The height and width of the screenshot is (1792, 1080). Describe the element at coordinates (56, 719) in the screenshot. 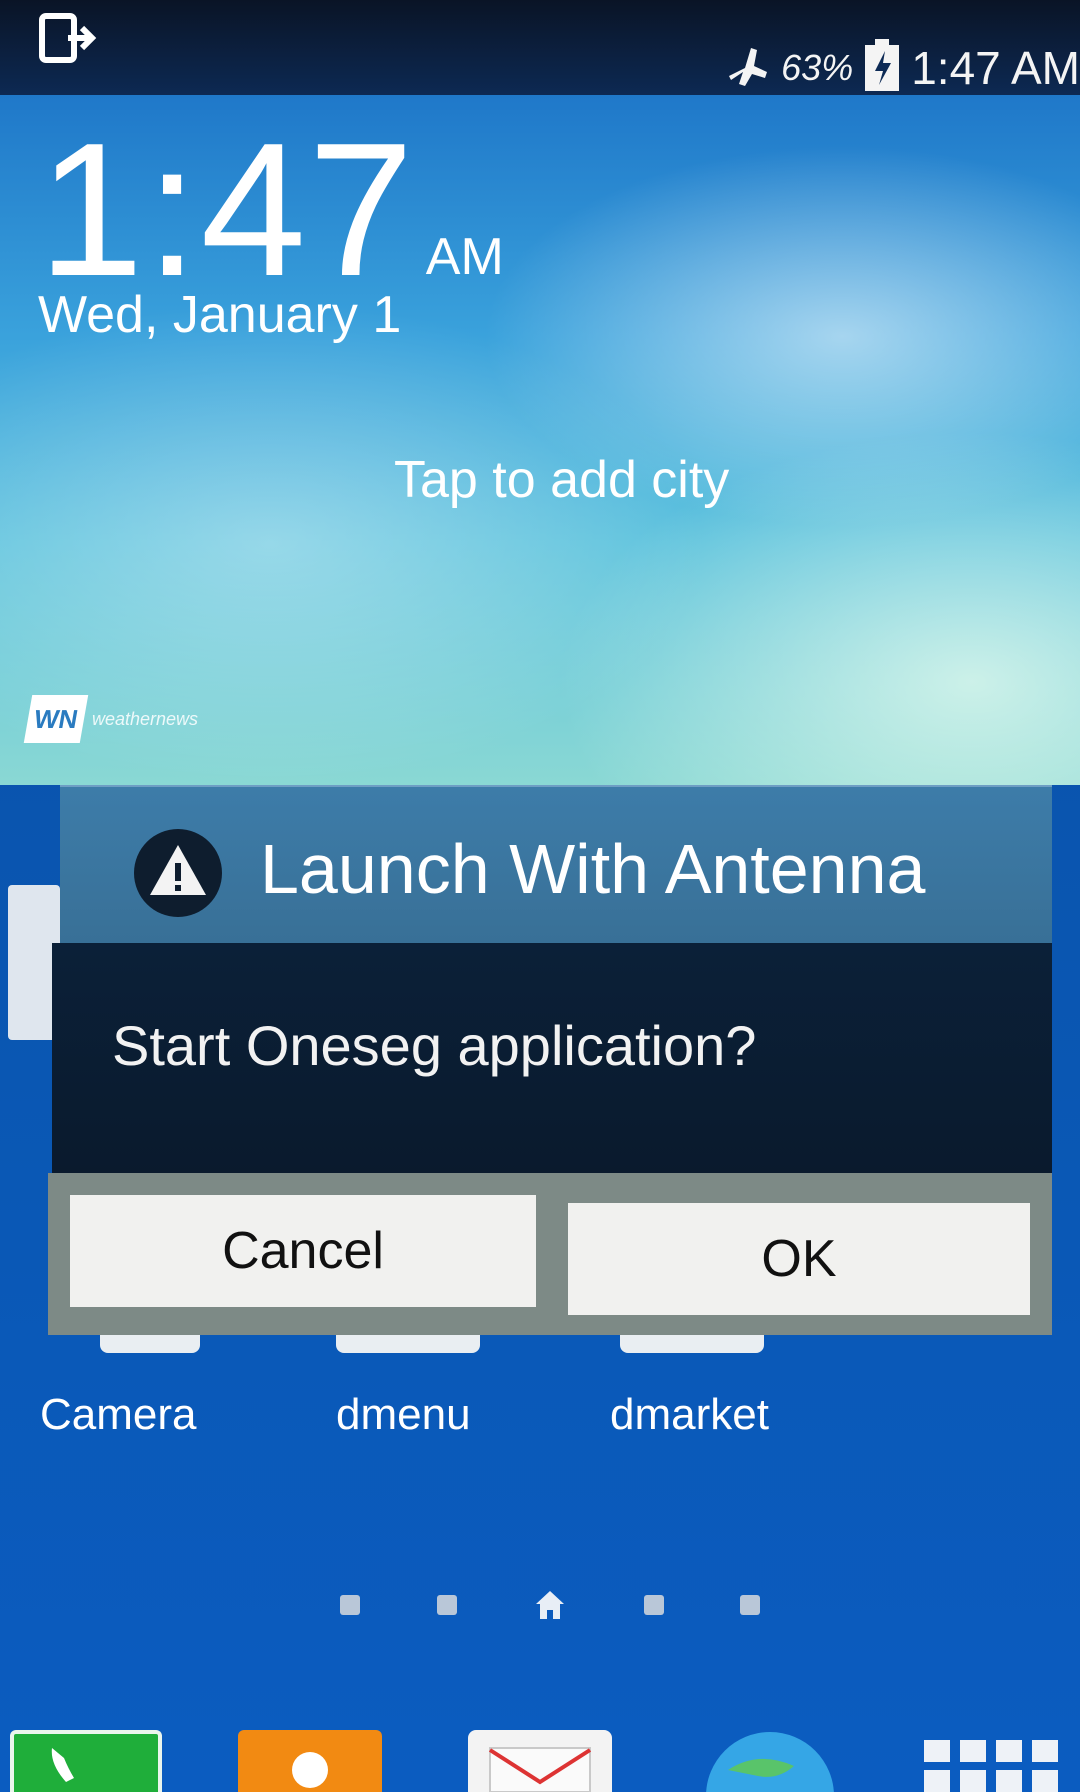

I see `weathernews-badge: WN` at that location.